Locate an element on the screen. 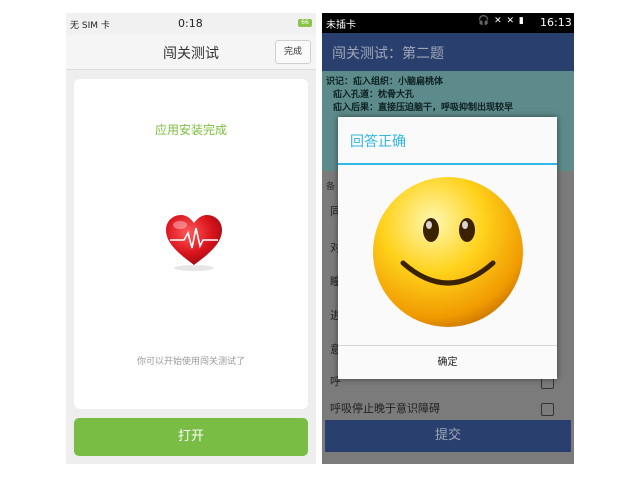  status-bar: 未插卡 🎧 ✕ ✕ ▮ 16:13 is located at coordinates (448, 23).